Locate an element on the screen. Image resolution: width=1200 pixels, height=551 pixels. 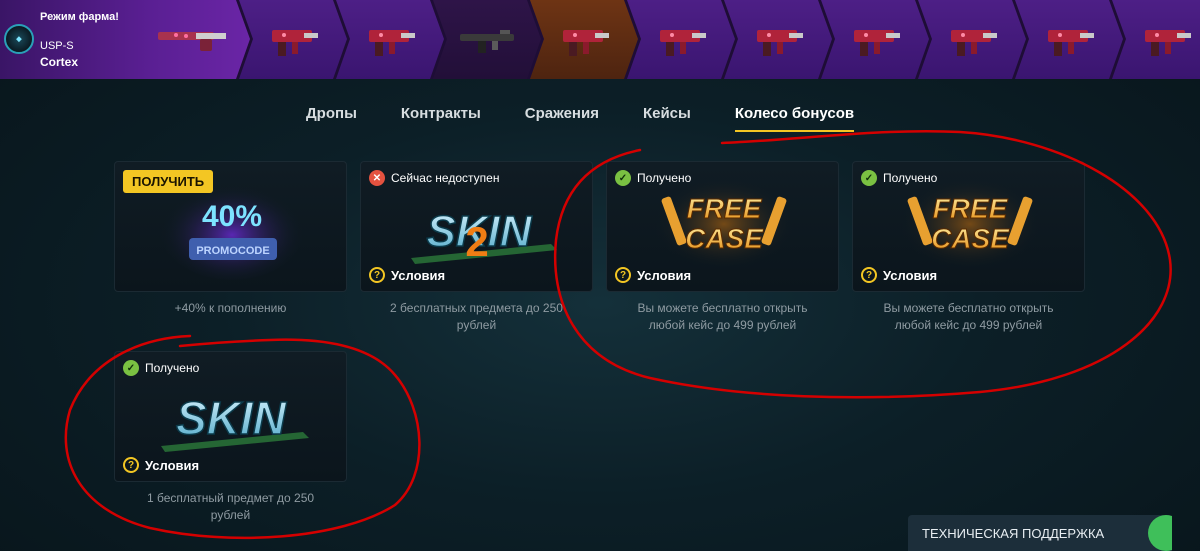
one-skin-description: 1 бесплатный предмет до 250 рублей is located at coordinates (230, 507).